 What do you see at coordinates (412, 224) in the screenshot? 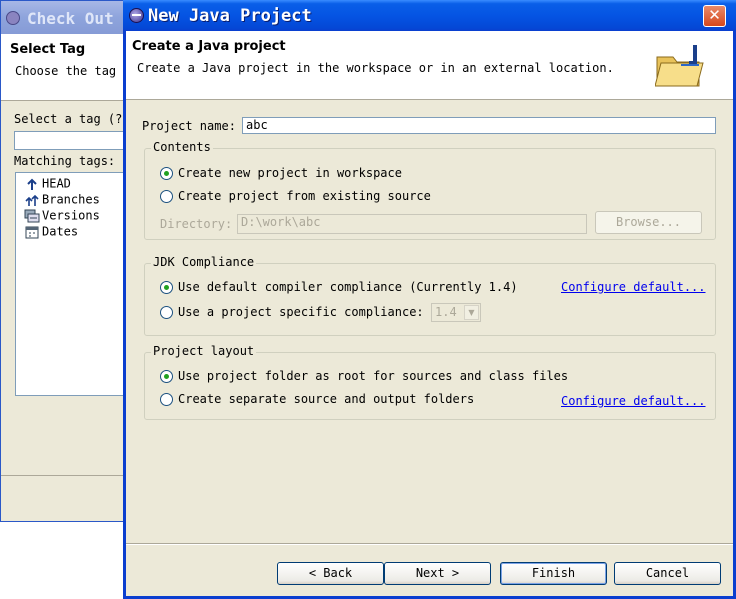
I see `directory-input: D:\work\abc` at bounding box center [412, 224].